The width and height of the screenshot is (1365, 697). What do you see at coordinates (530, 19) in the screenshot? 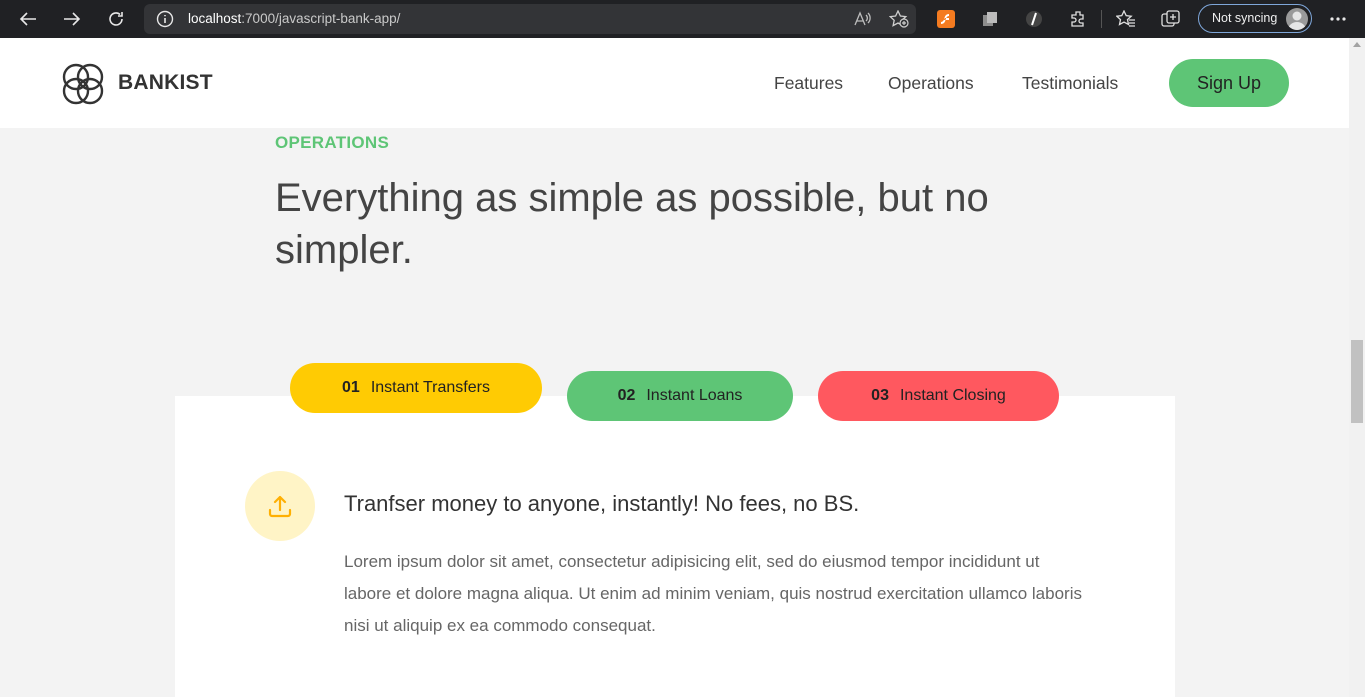
I see `address-bar: localhost:7000/javascript-bank-app/` at bounding box center [530, 19].